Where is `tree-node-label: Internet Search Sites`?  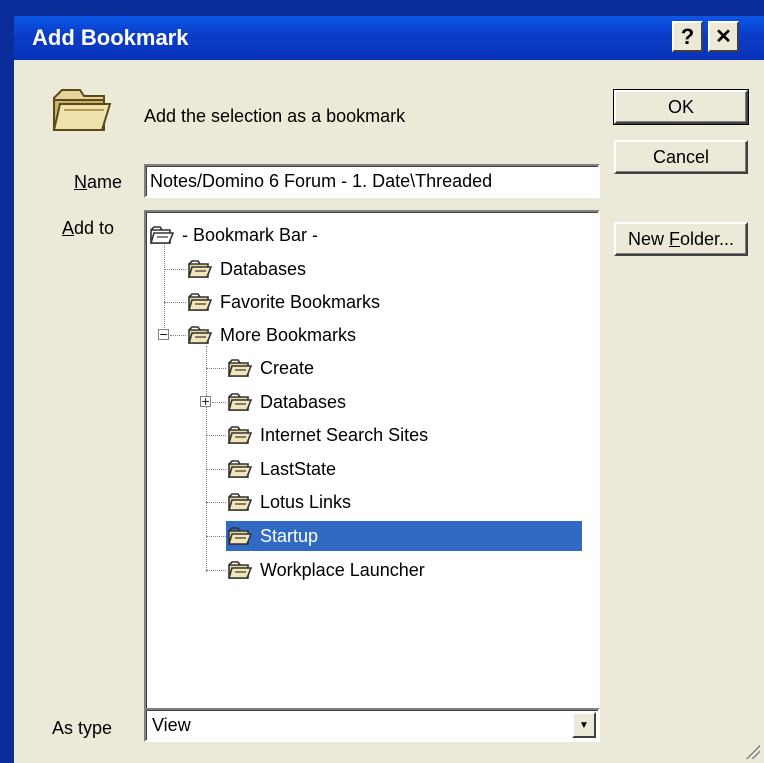 tree-node-label: Internet Search Sites is located at coordinates (344, 434).